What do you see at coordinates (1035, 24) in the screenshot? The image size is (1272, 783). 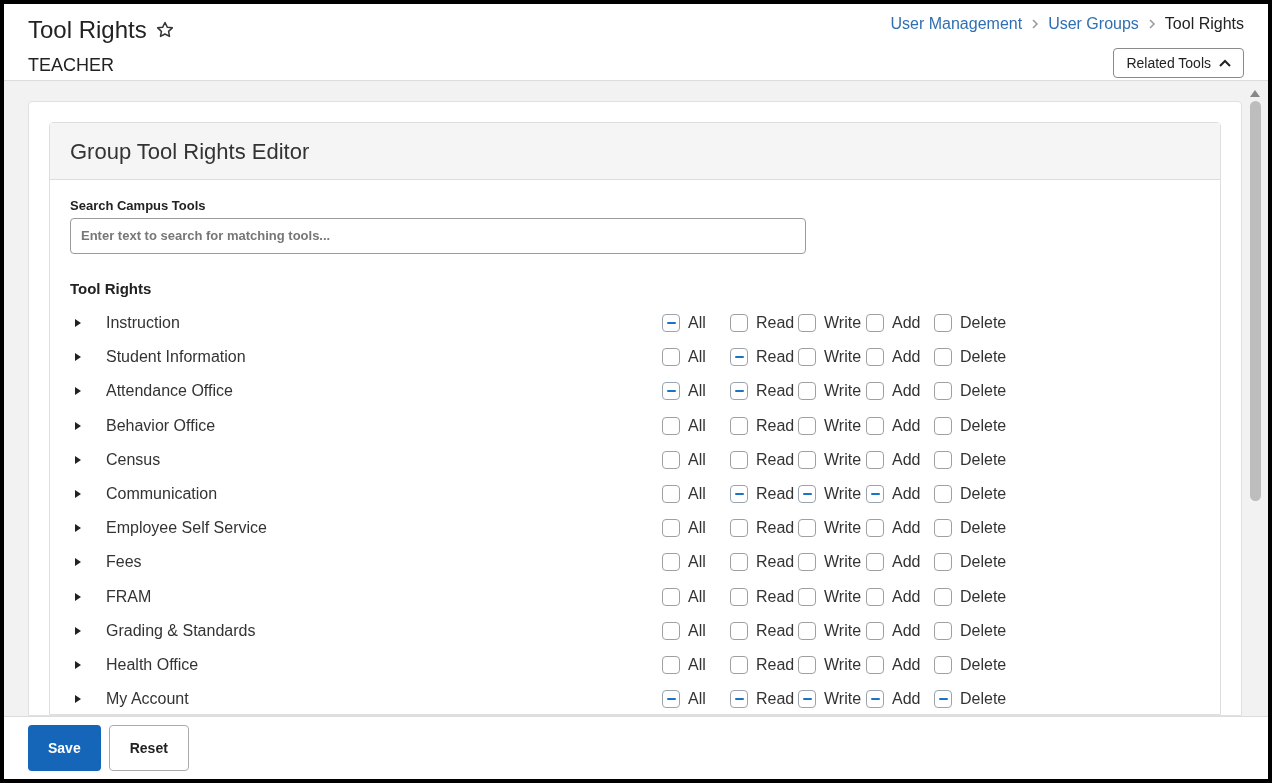 I see `chevron-right-icon` at bounding box center [1035, 24].